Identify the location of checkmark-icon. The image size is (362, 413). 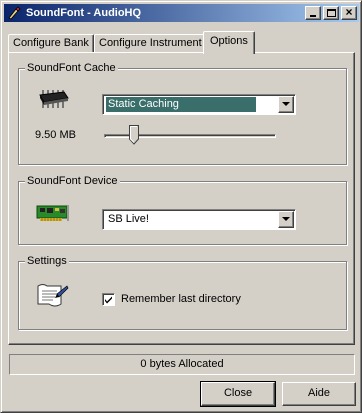
(108, 300).